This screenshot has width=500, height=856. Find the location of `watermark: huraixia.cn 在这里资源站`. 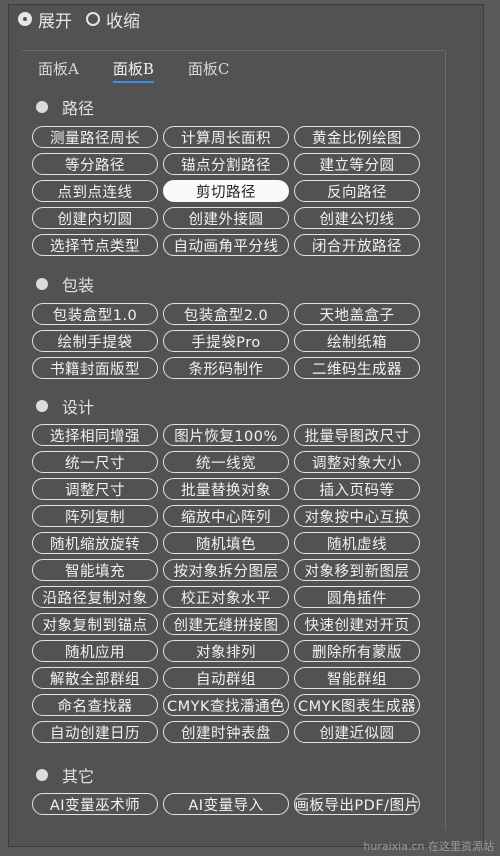

watermark: huraixia.cn 在这里资源站 is located at coordinates (428, 846).